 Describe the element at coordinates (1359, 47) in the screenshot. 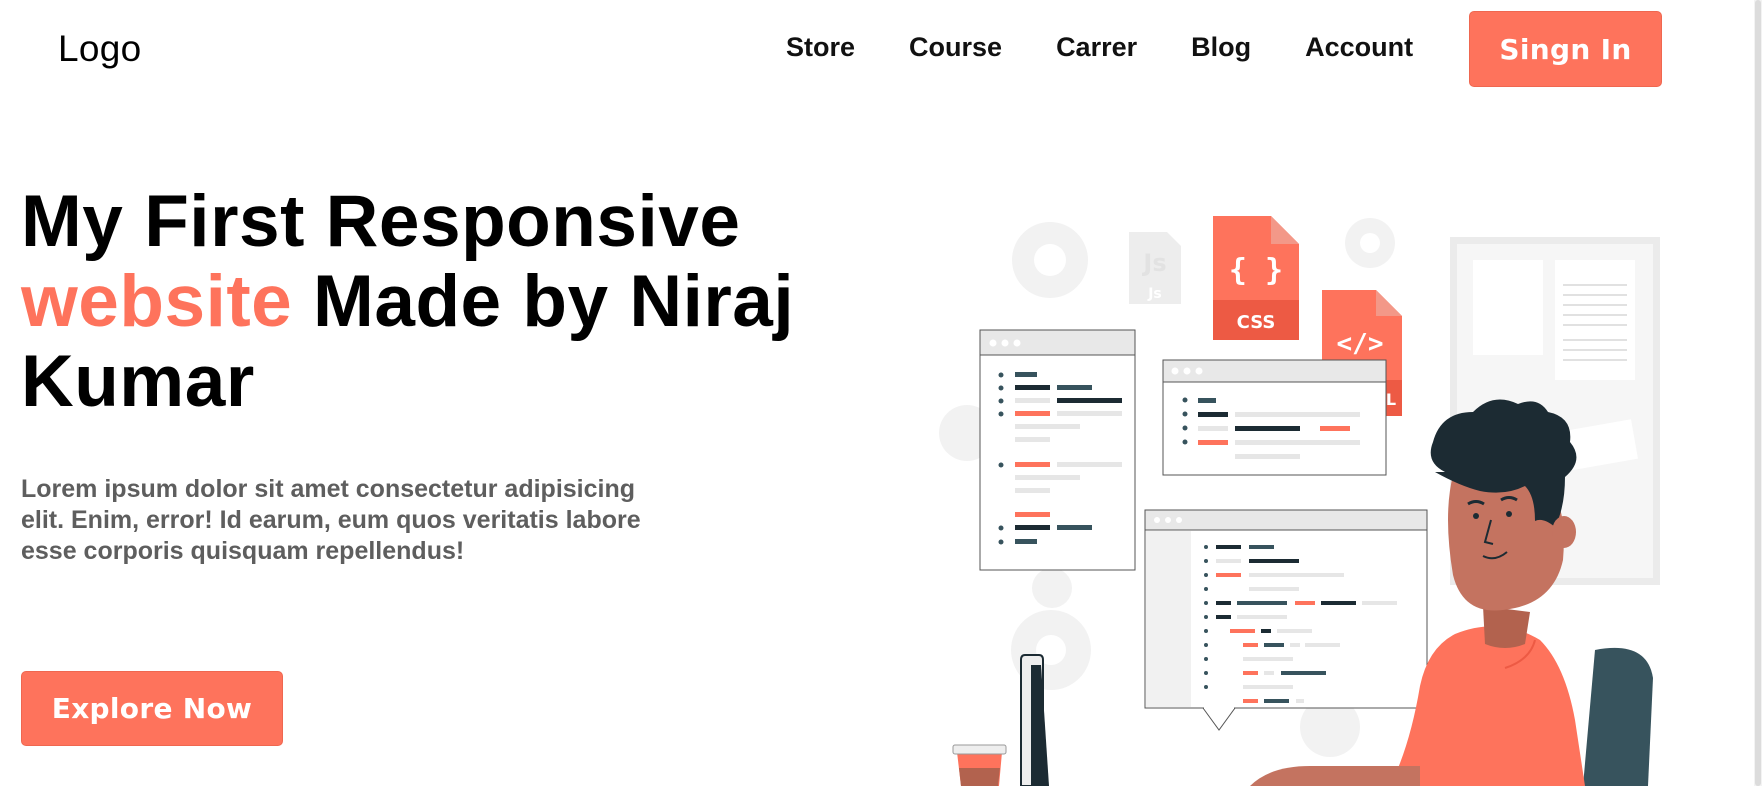

I see `nav-link-account: Account` at that location.